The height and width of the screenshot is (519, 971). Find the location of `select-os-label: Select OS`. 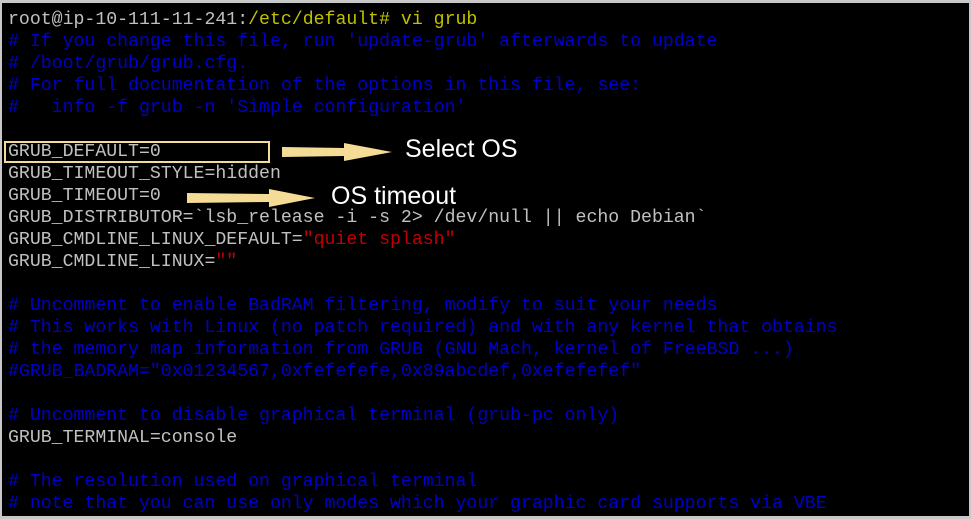

select-os-label: Select OS is located at coordinates (461, 149).